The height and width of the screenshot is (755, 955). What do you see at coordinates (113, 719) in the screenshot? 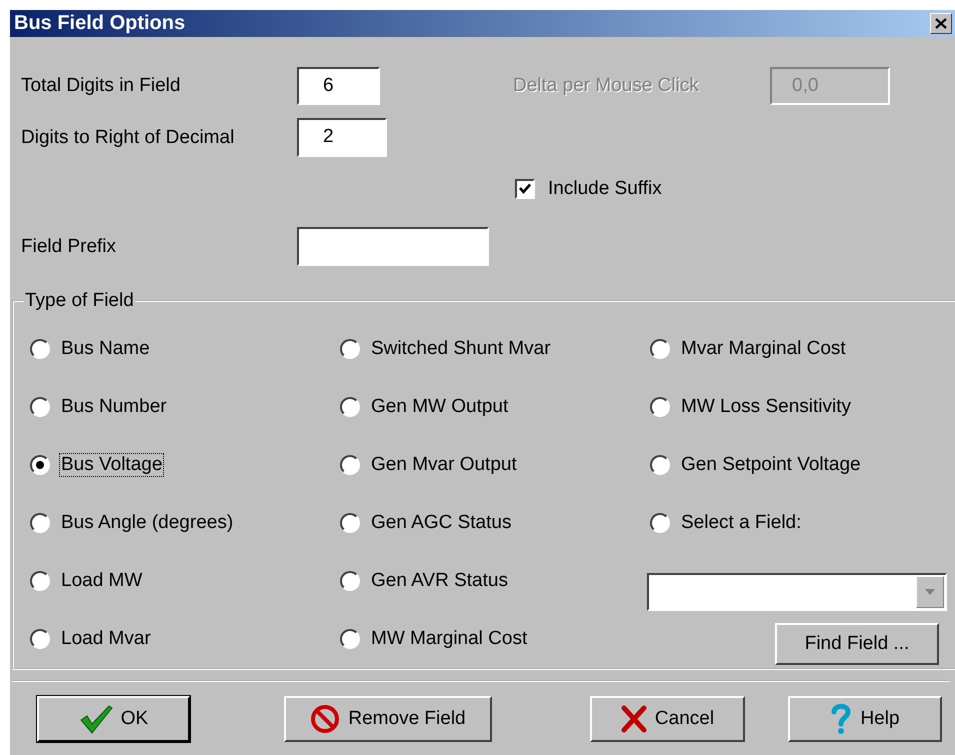
I see `ok-button: OK` at bounding box center [113, 719].